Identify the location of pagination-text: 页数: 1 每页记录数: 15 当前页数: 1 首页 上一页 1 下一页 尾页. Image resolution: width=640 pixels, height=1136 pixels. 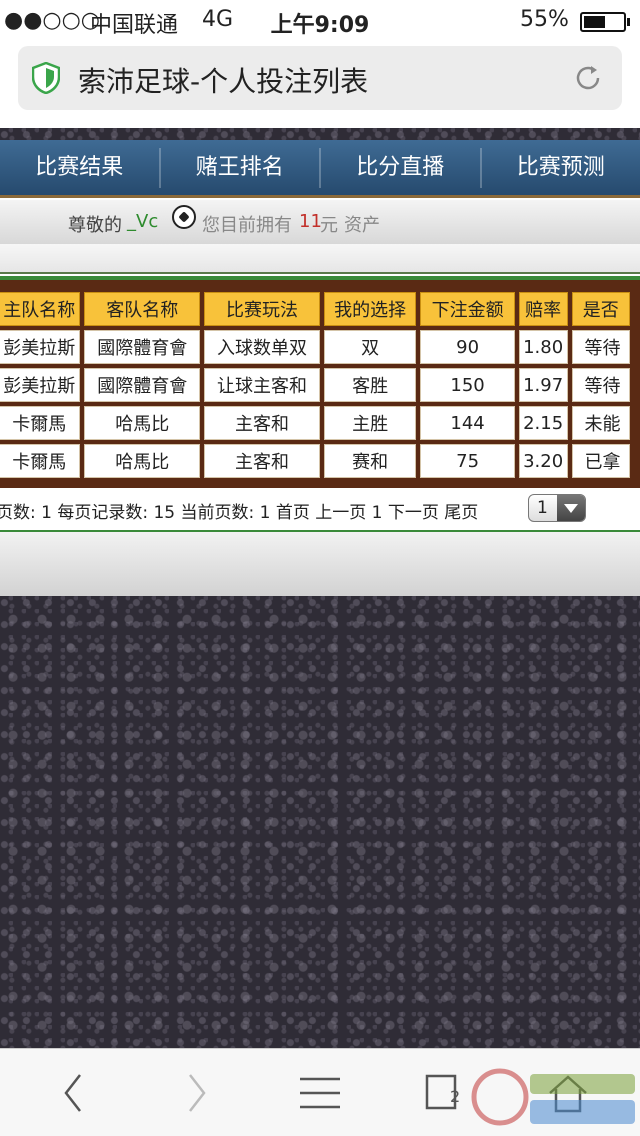
(239, 513).